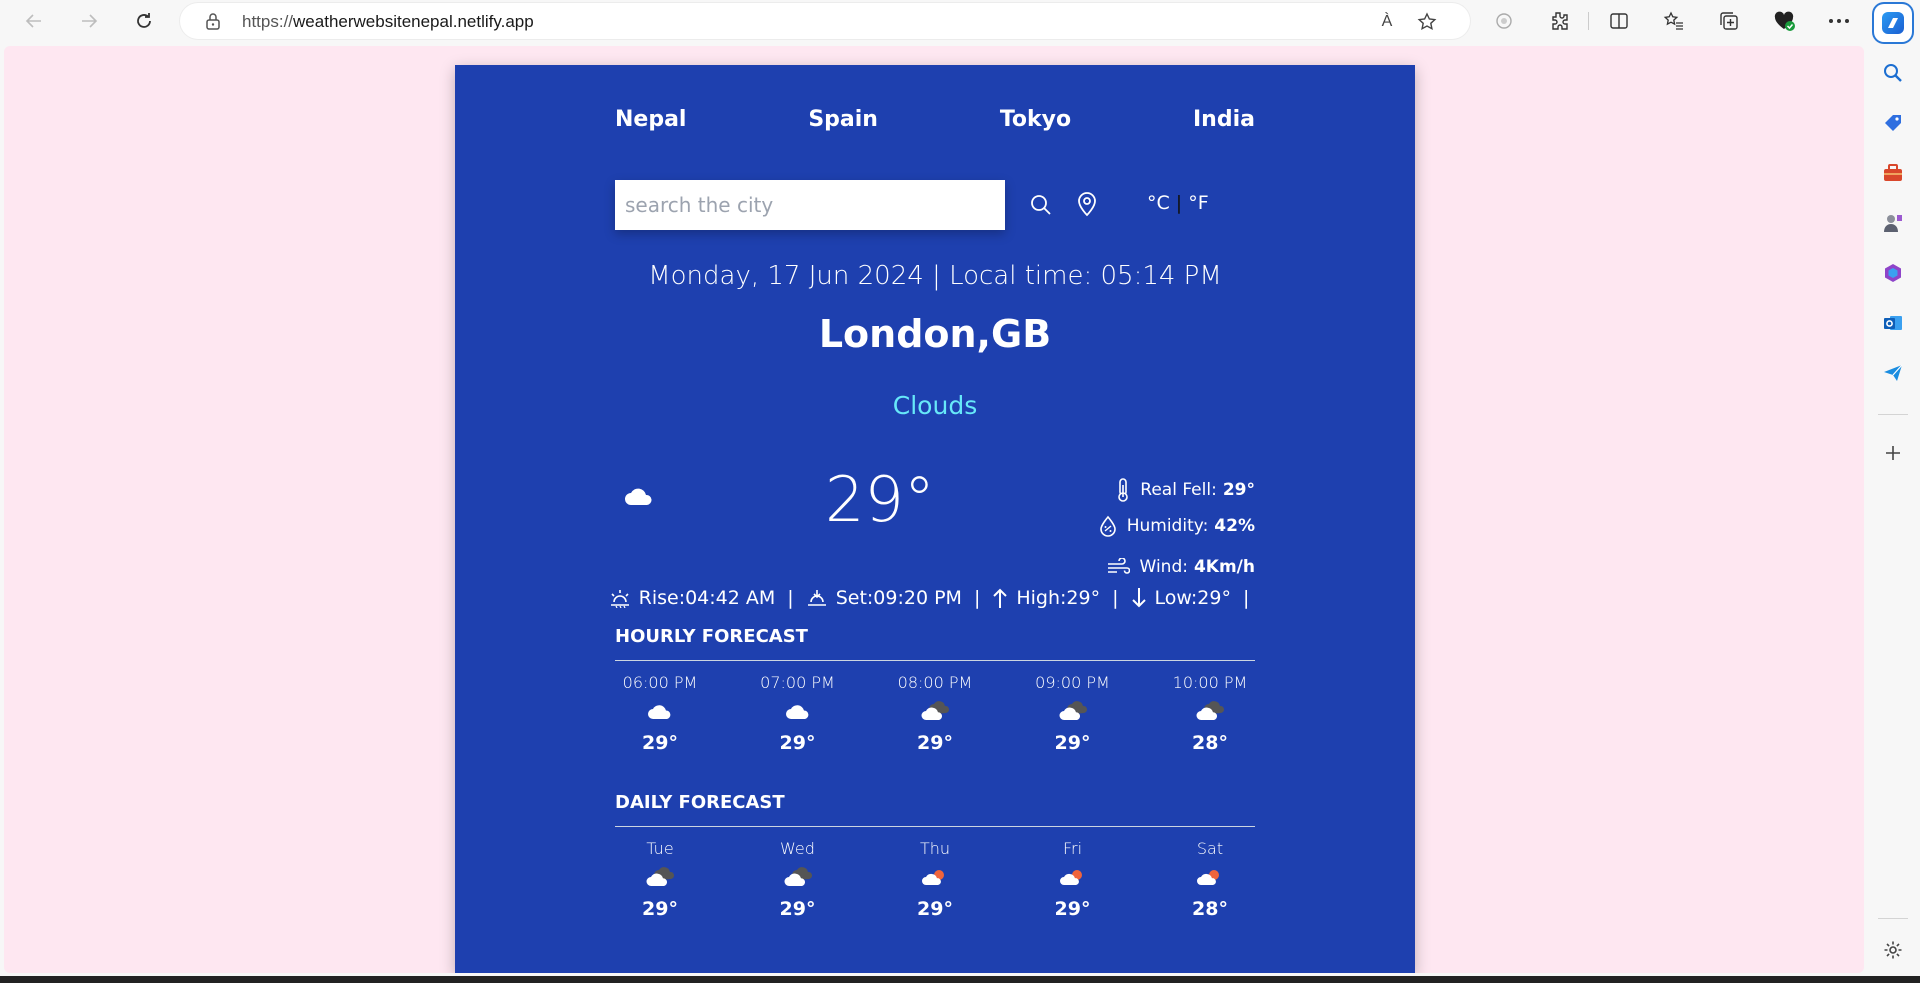  I want to click on daily-forecast-label: Sat, so click(1210, 848).